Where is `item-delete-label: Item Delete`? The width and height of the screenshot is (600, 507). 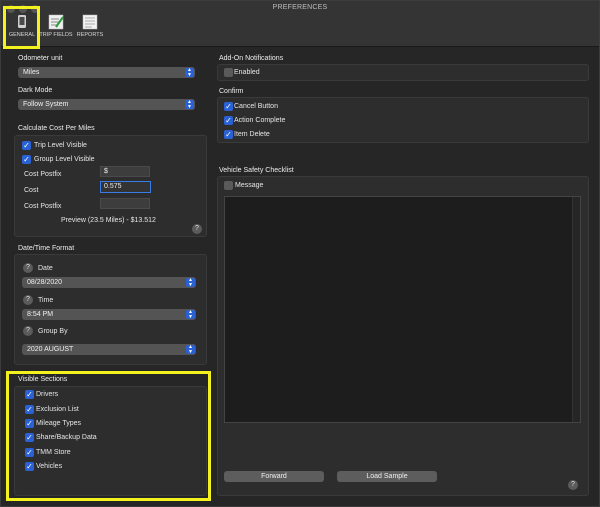
item-delete-label: Item Delete is located at coordinates (252, 134).